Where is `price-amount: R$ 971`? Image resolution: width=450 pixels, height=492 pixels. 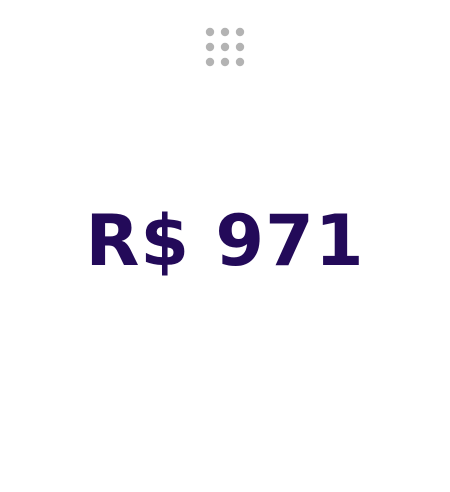
price-amount: R$ 971 is located at coordinates (225, 241).